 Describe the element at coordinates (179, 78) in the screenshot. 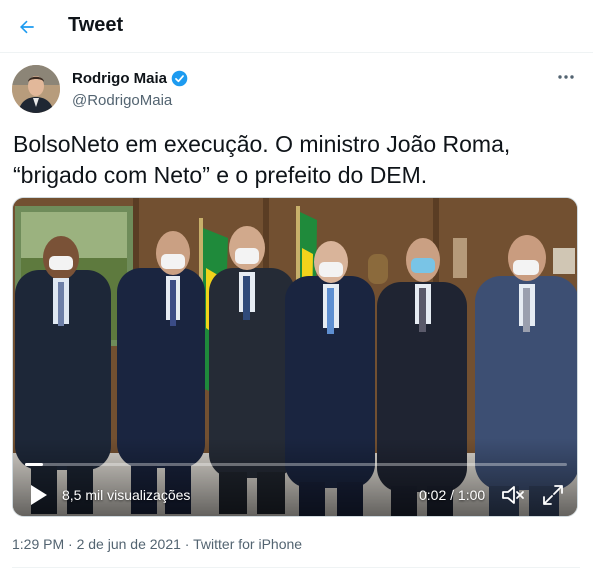

I see `verified-badge-icon` at that location.